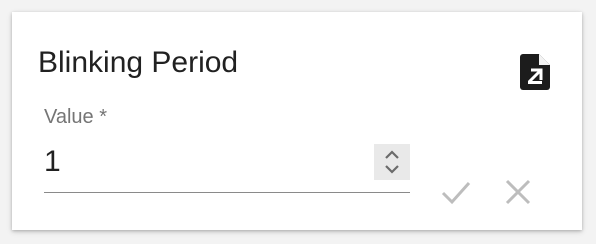  I want to click on number-spinner, so click(392, 162).